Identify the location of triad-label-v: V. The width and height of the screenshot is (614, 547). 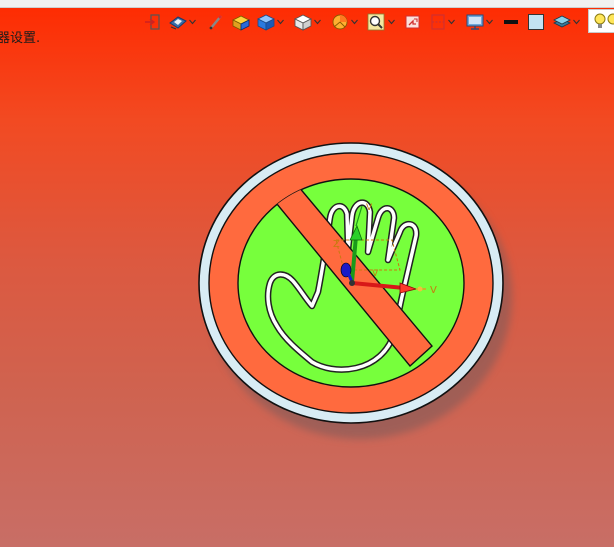
(433, 290).